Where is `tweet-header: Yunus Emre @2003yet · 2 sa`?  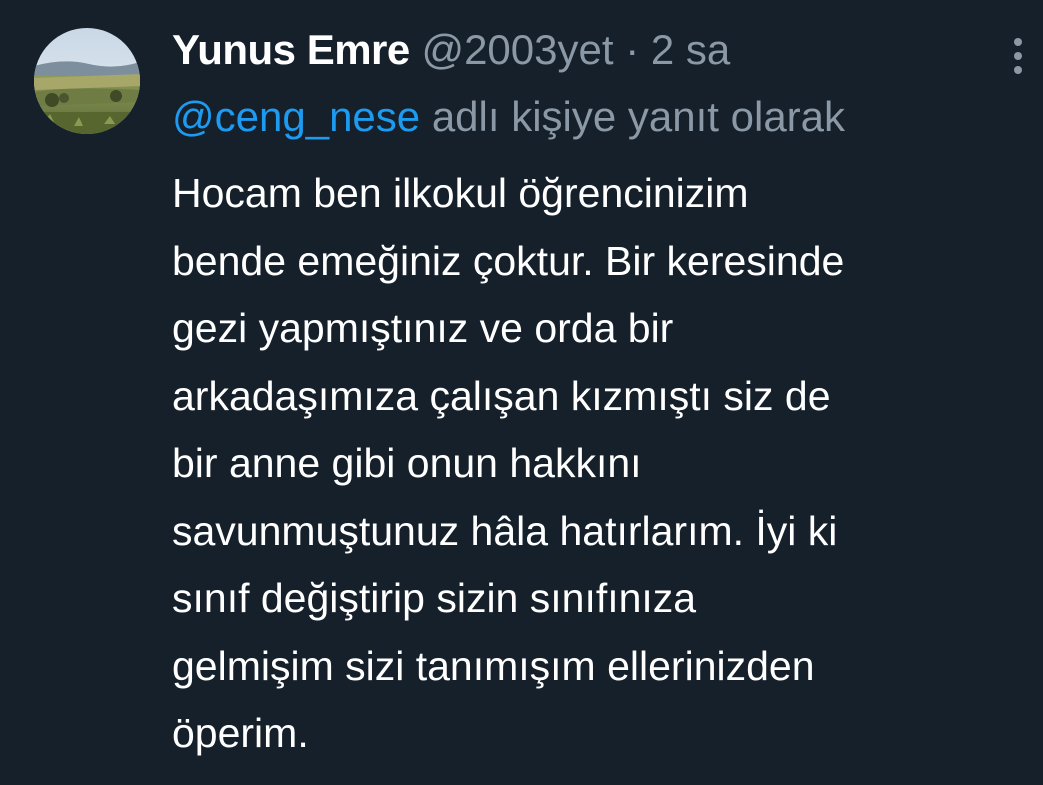 tweet-header: Yunus Emre @2003yet · 2 sa is located at coordinates (451, 50).